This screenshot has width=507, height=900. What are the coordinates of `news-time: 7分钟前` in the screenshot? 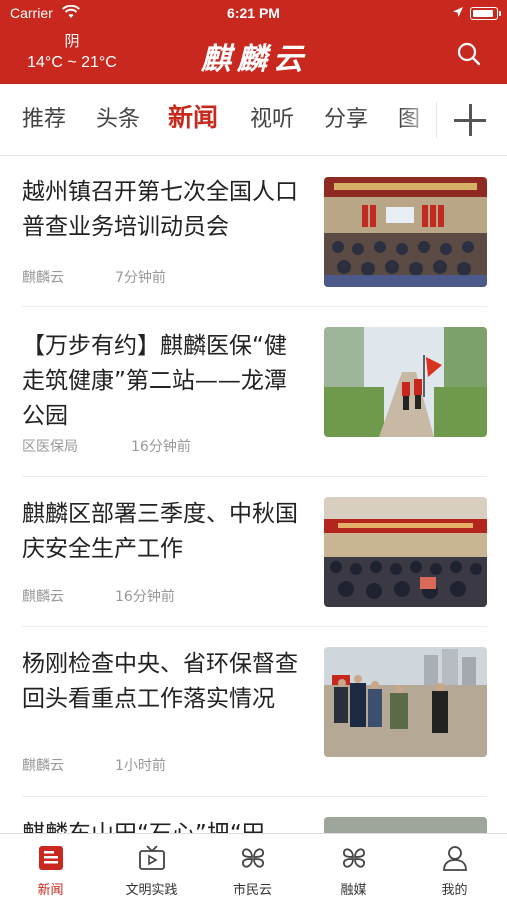 It's located at (140, 278).